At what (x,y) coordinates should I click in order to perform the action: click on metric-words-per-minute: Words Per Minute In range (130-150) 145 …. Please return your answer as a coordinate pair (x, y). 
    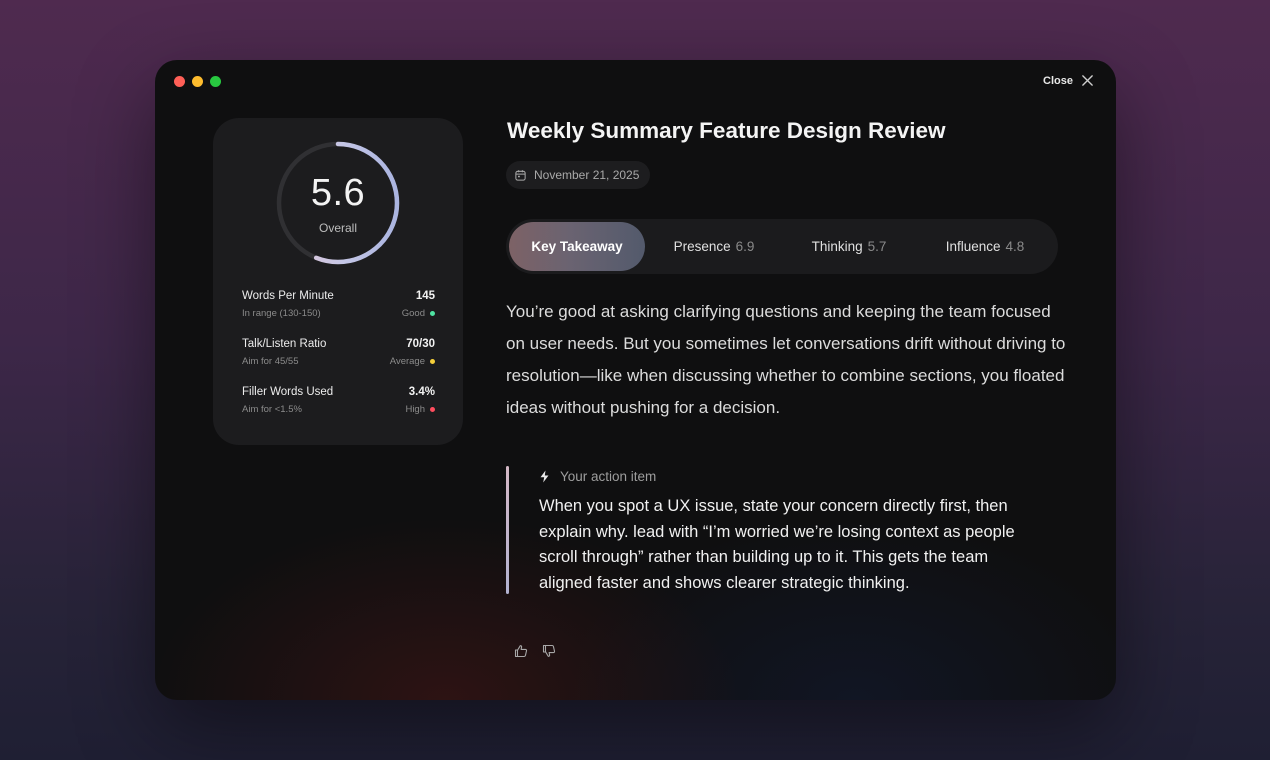
    Looking at the image, I should click on (338, 314).